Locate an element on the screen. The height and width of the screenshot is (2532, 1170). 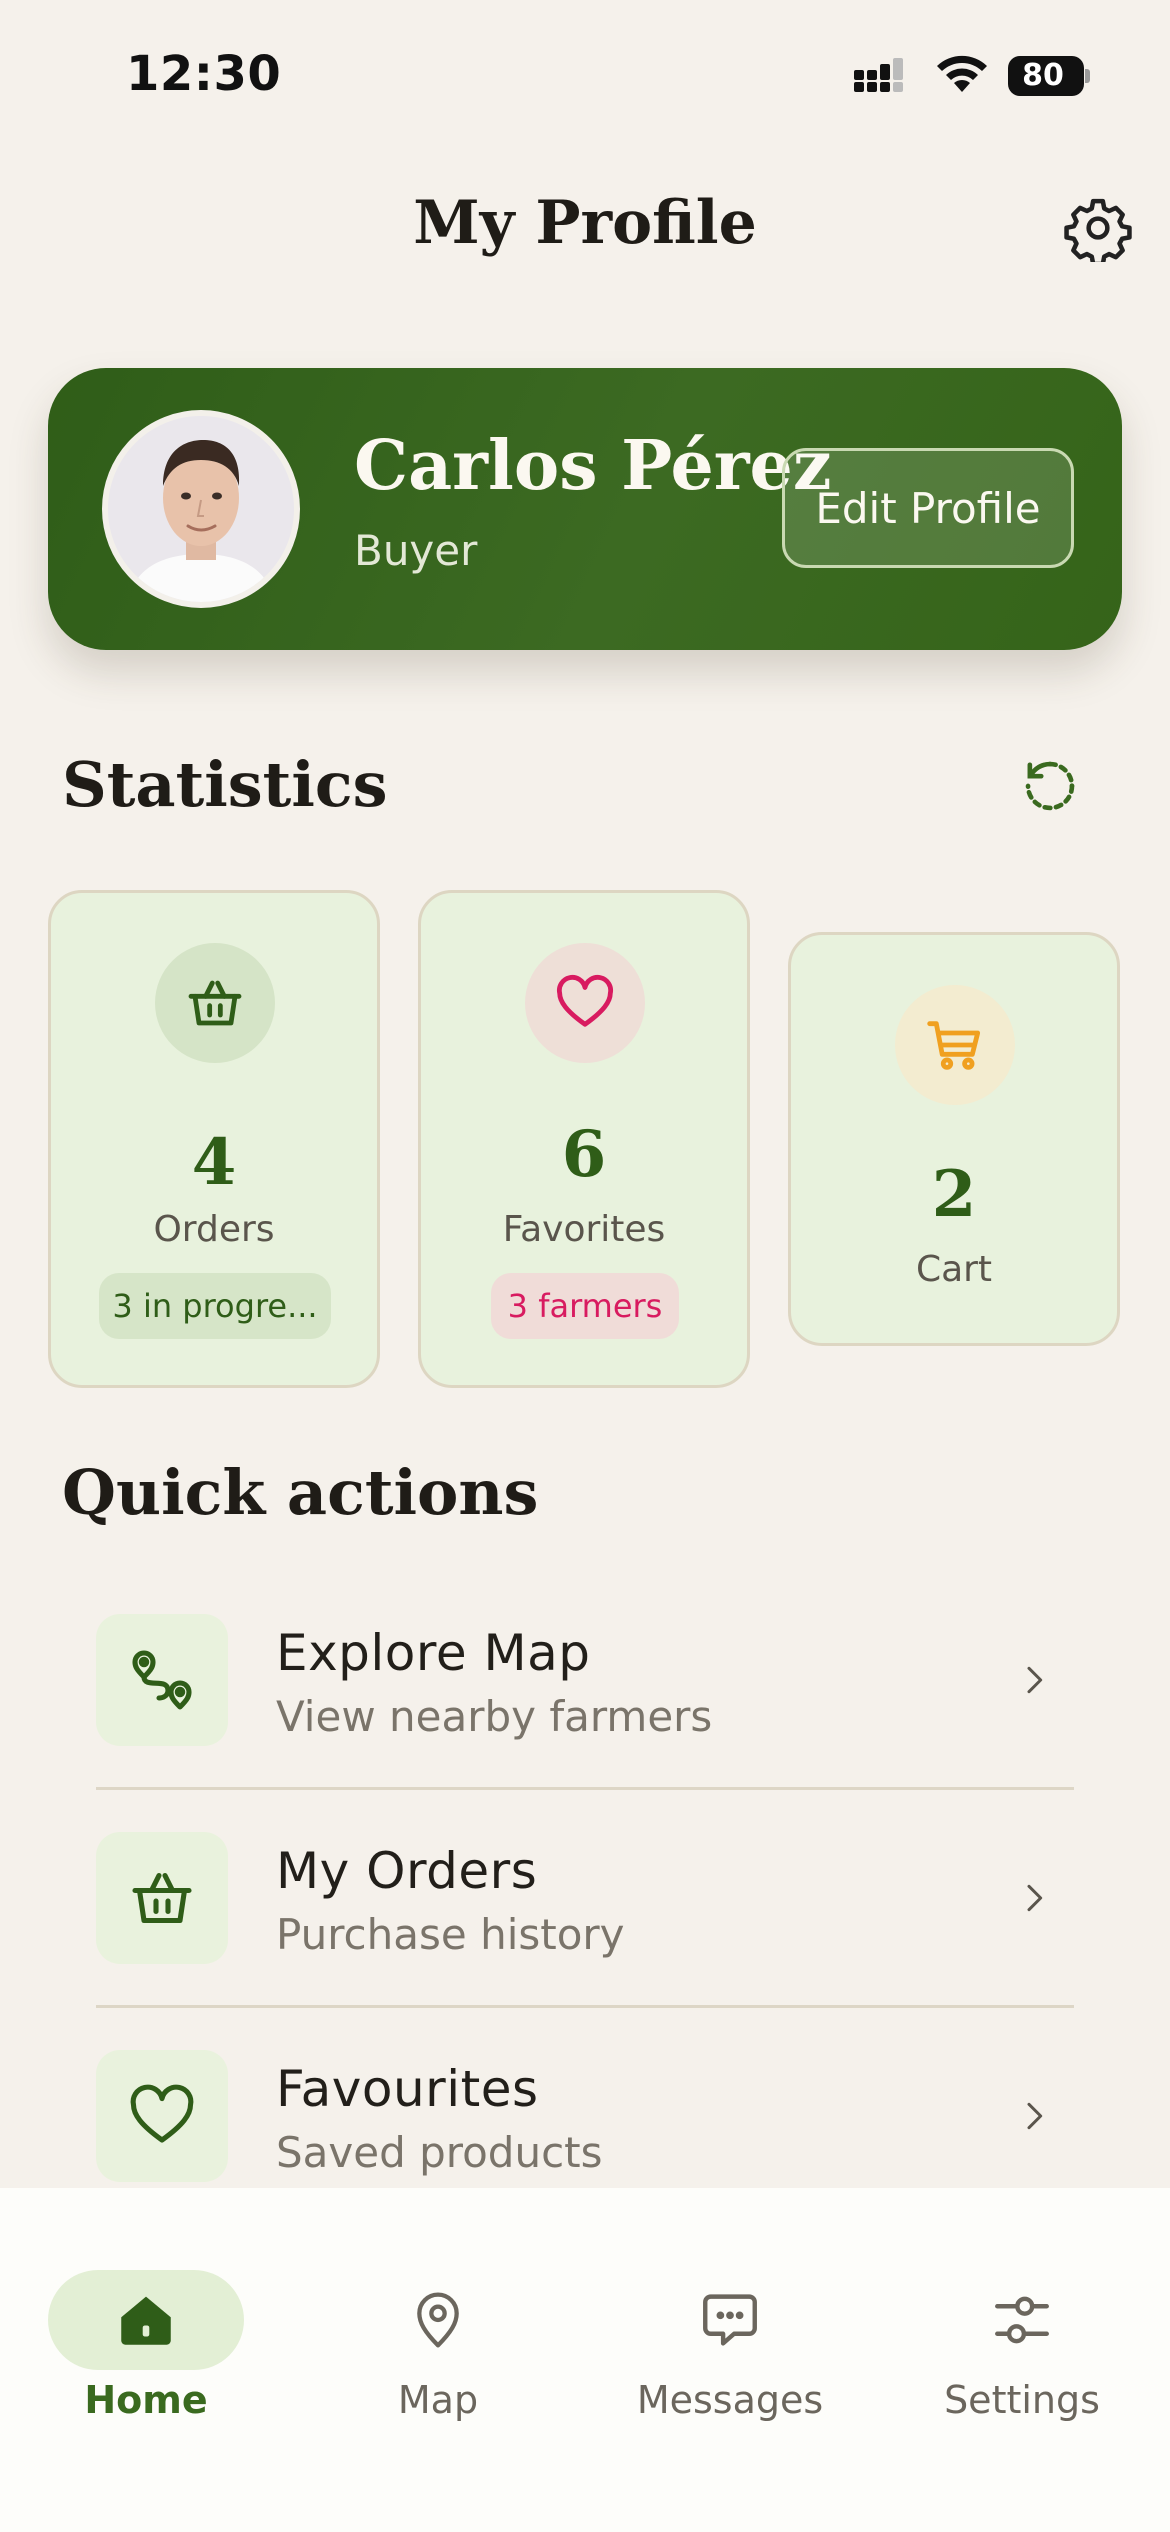
nav-messages: Messages is located at coordinates (730, 2325).